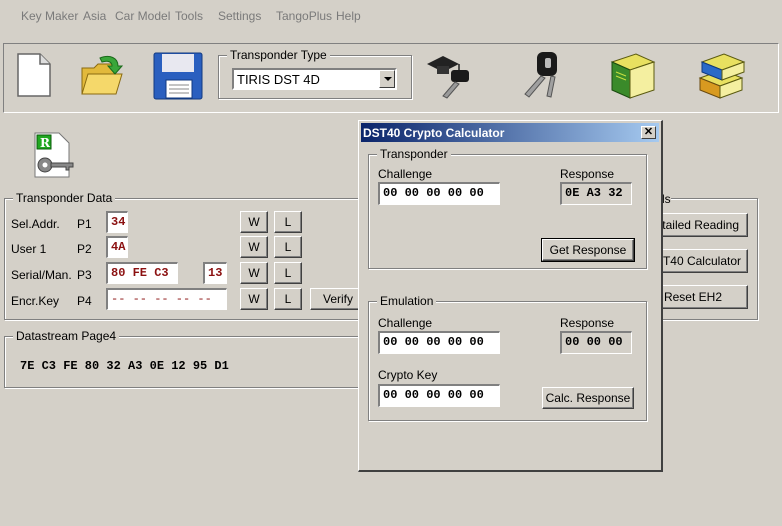  What do you see at coordinates (142, 16) in the screenshot?
I see `menu-car-model: Car Model` at bounding box center [142, 16].